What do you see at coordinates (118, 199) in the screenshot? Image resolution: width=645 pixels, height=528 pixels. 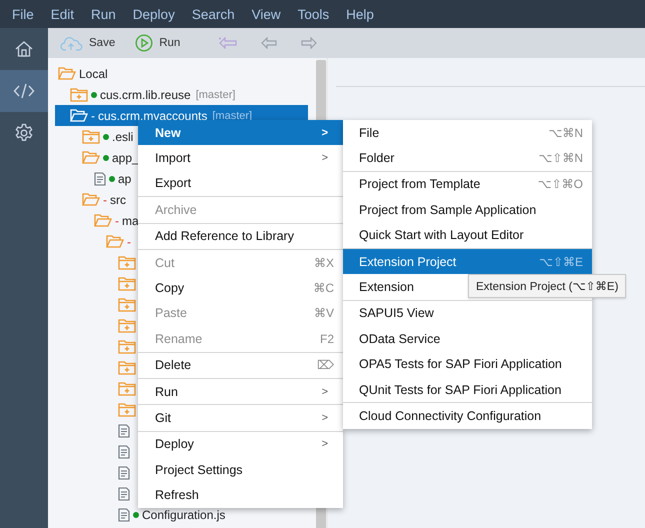 I see `tree-label: src` at bounding box center [118, 199].